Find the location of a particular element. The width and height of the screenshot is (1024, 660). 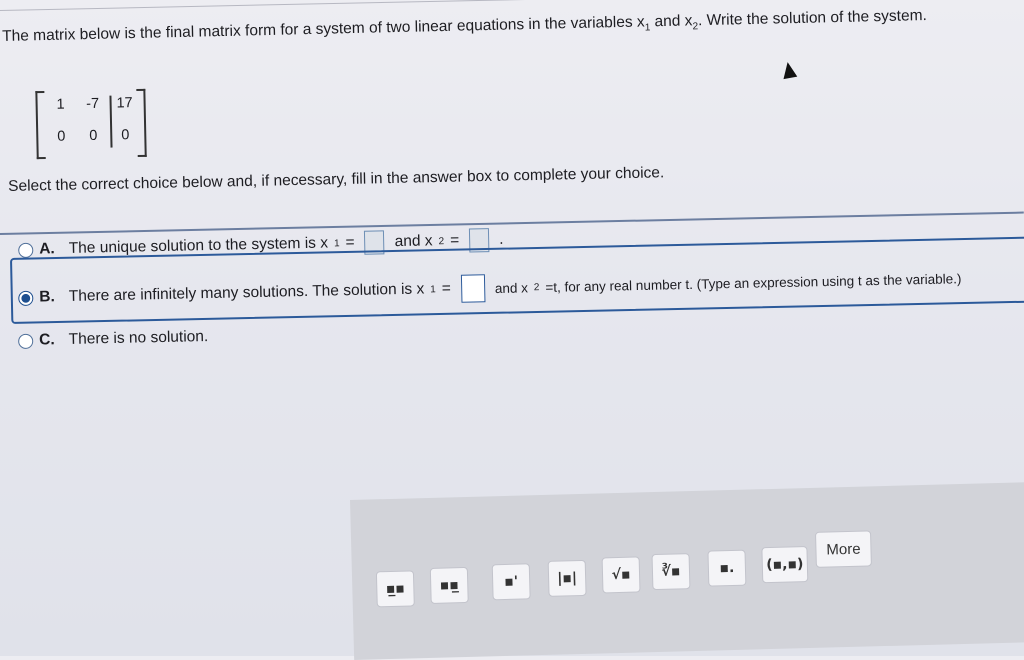

matrix-right-bracket is located at coordinates (141, 123).